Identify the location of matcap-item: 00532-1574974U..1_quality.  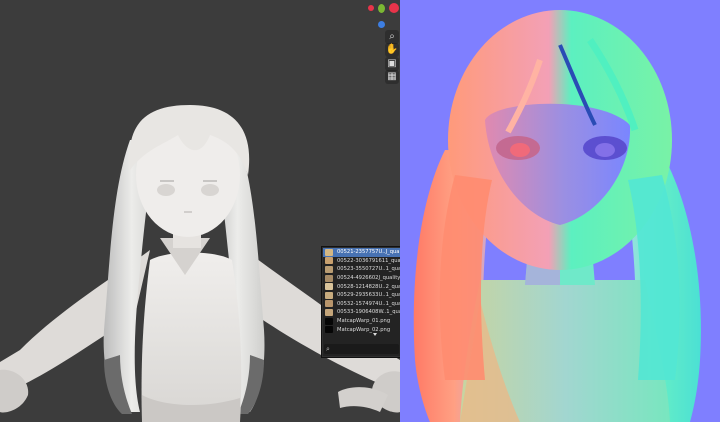
(361, 304).